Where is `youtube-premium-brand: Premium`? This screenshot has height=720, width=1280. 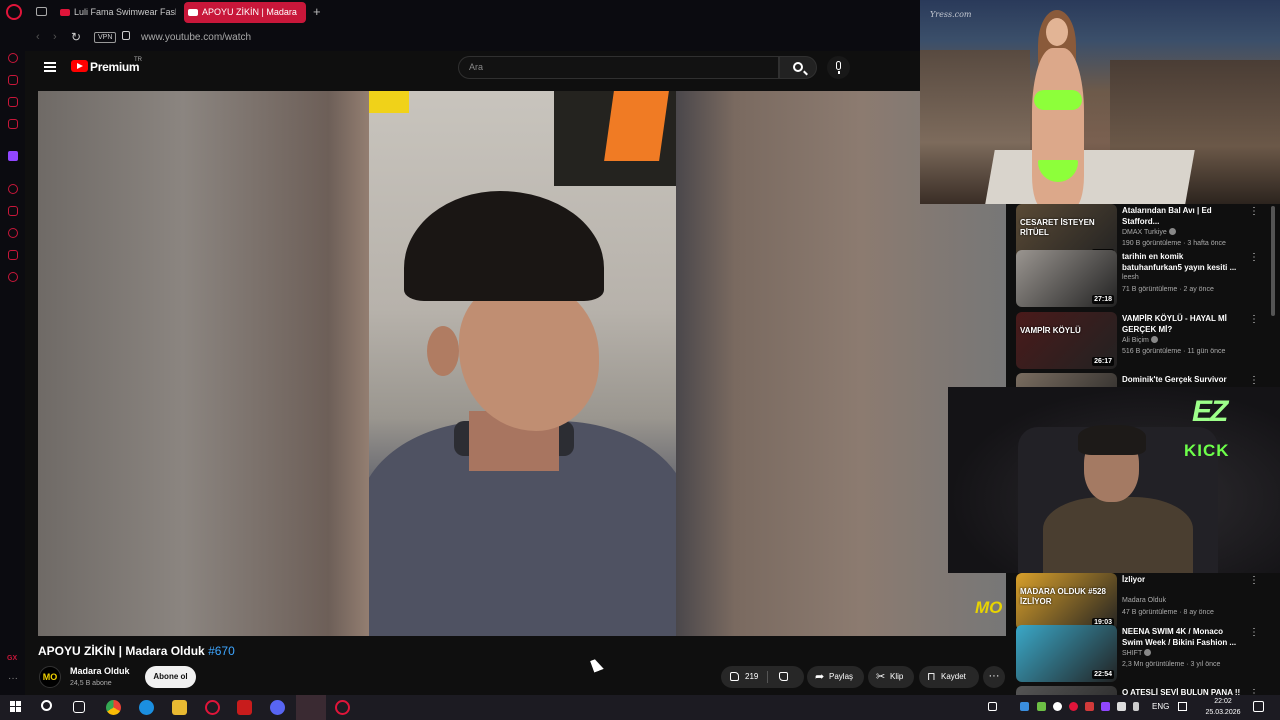
youtube-premium-brand: Premium is located at coordinates (115, 67).